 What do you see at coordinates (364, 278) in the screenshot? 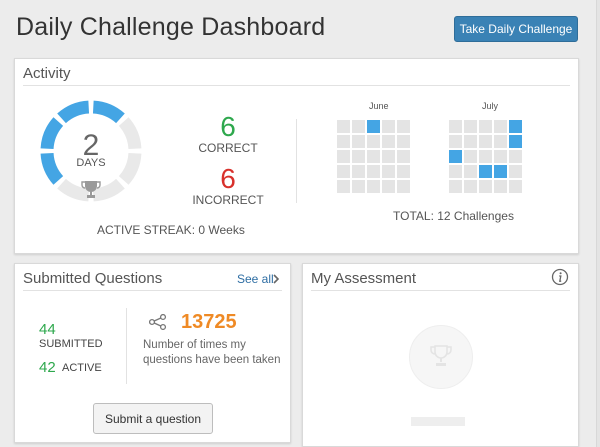
I see `my-assessment-title: My Assessment` at bounding box center [364, 278].